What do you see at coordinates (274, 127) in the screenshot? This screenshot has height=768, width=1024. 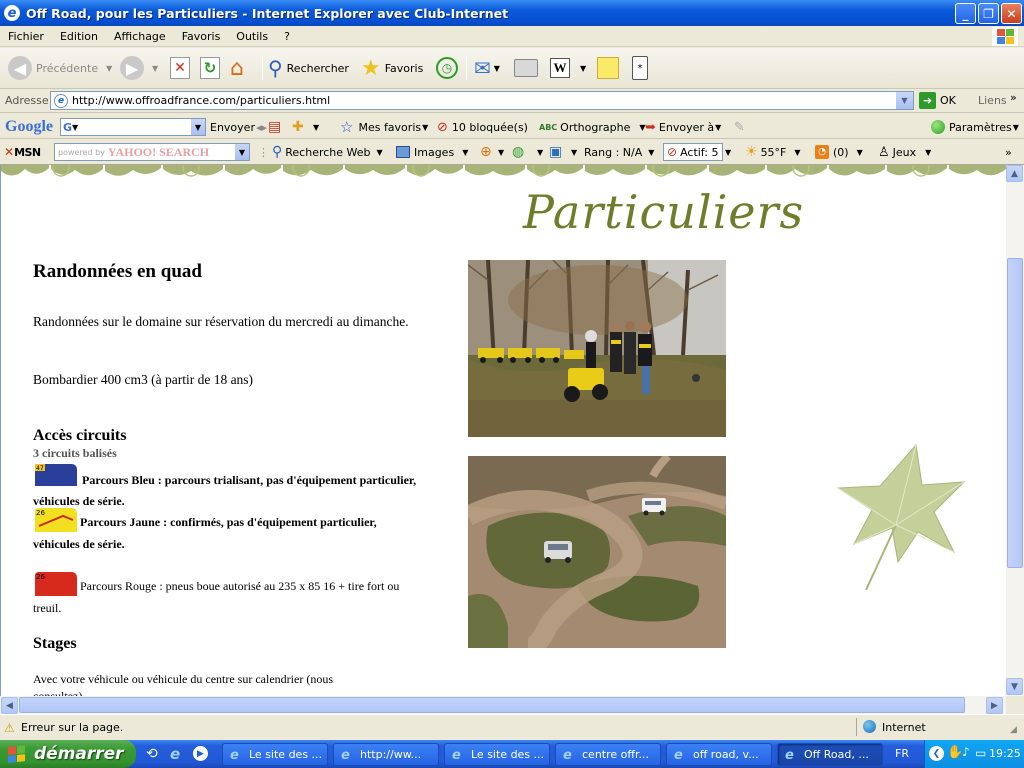 I see `google-news-icon: ▤` at bounding box center [274, 127].